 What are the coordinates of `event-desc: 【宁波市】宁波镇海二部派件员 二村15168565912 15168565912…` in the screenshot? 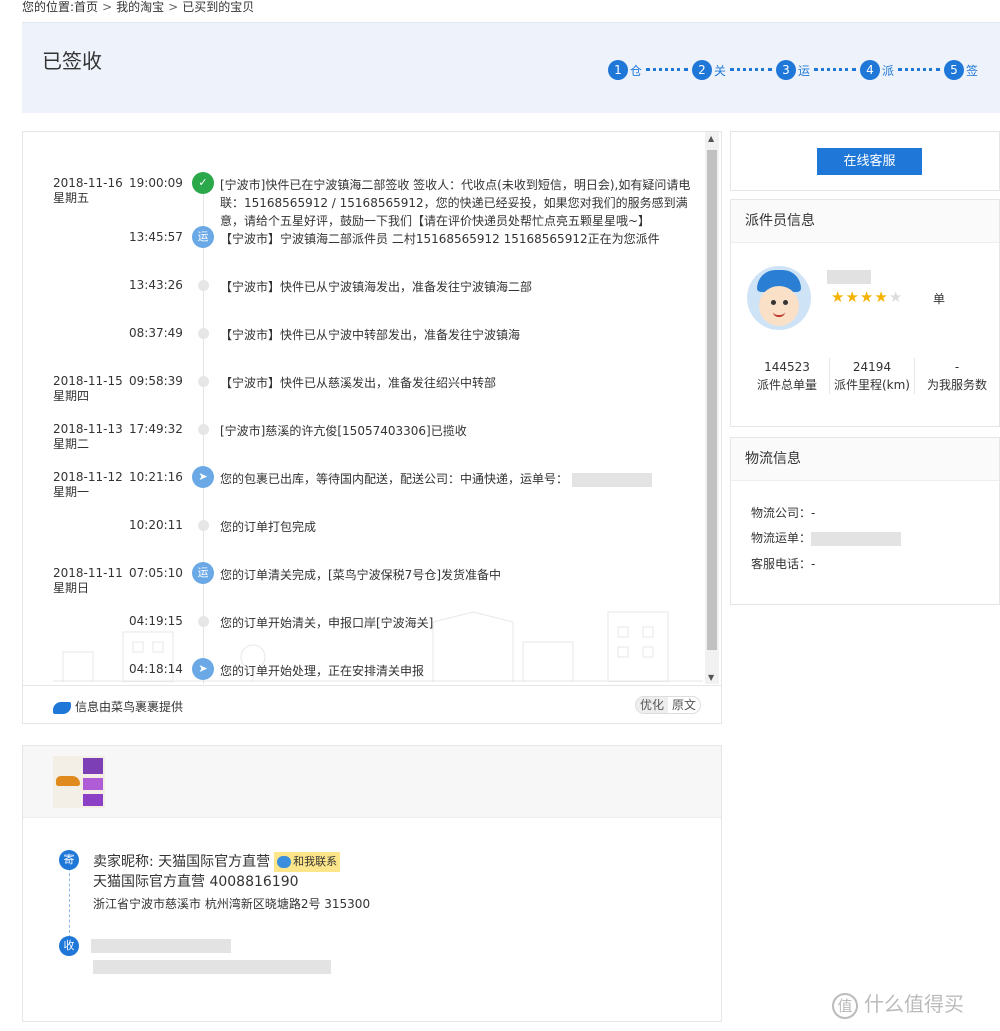 It's located at (440, 239).